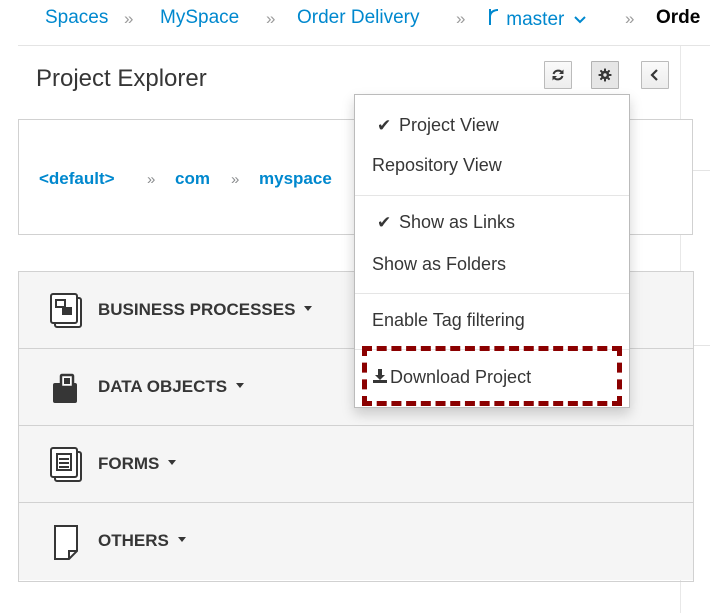 Image resolution: width=710 pixels, height=613 pixels. I want to click on chevron-left-icon, so click(654, 75).